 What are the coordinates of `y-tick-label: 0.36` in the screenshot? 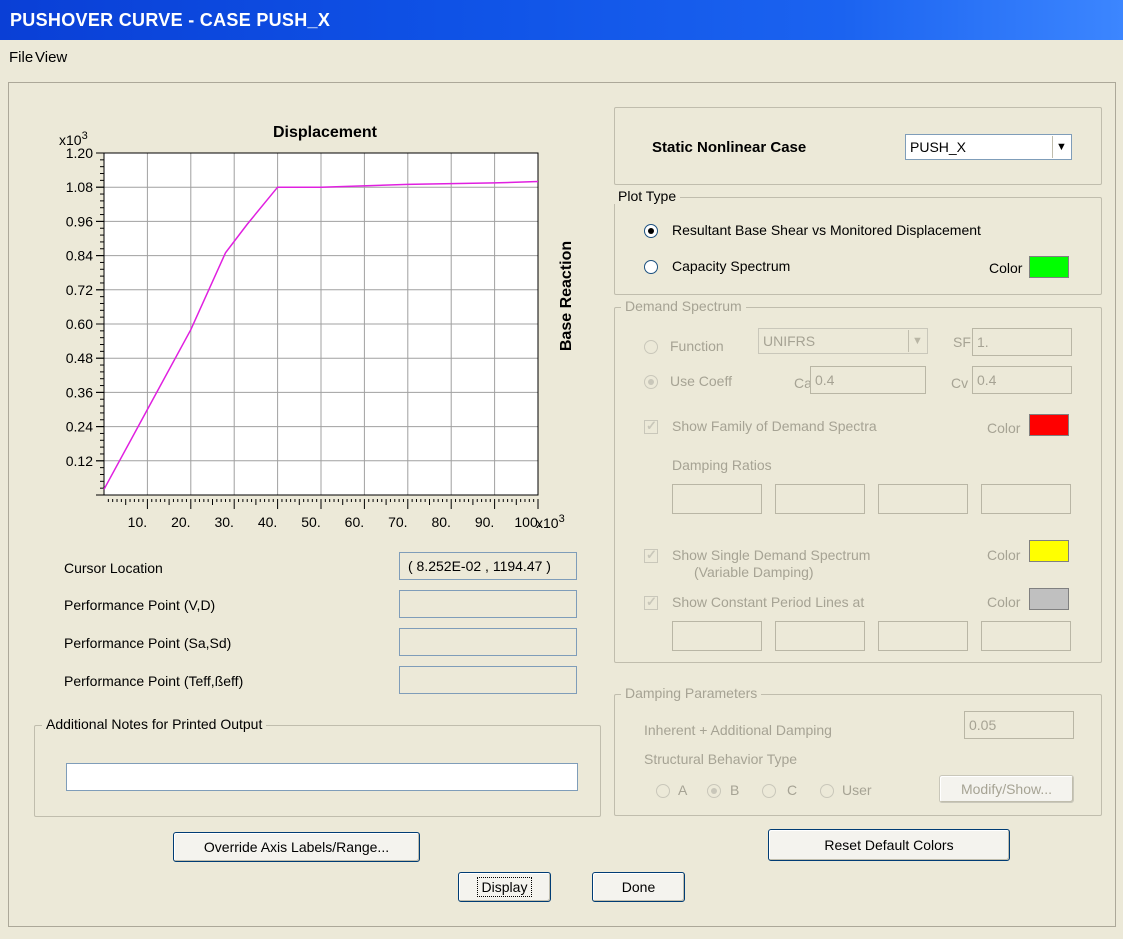 It's located at (79, 392).